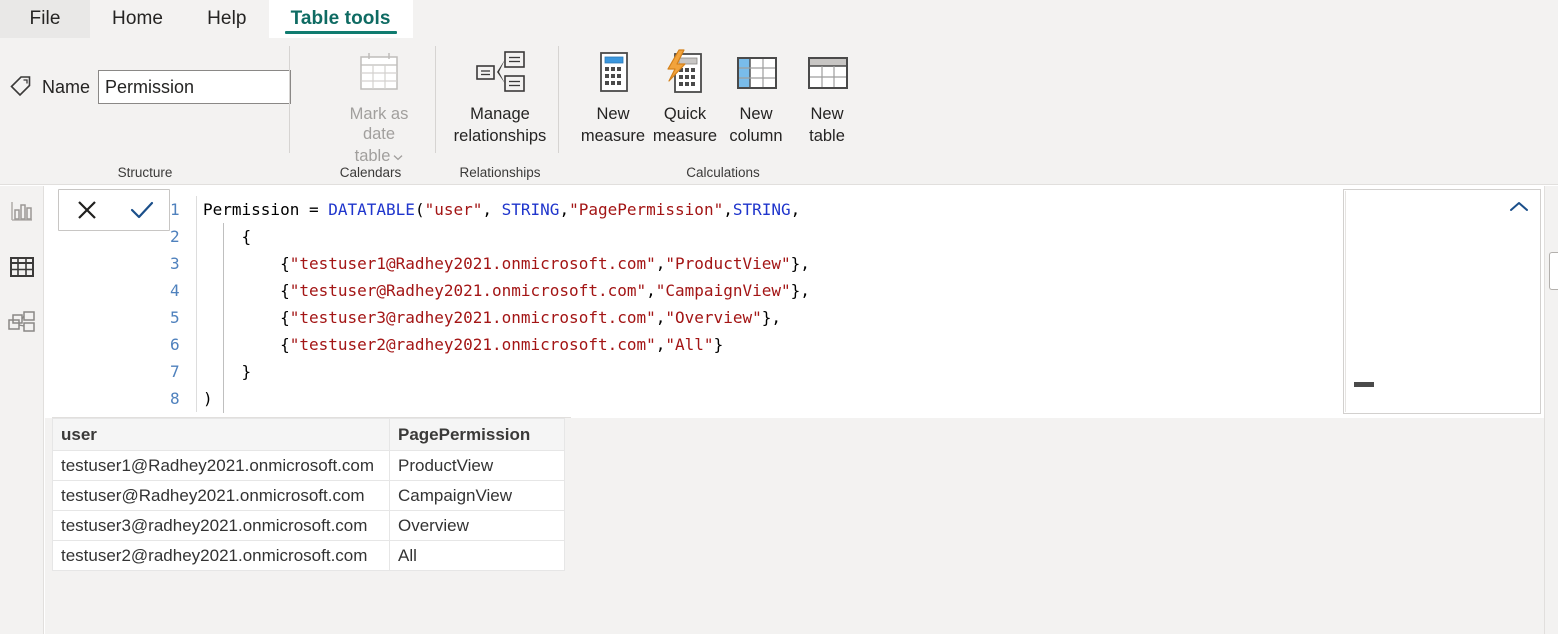  What do you see at coordinates (779, 19) in the screenshot?
I see `ribbon-tab-strip: File Home Help Table tools` at bounding box center [779, 19].